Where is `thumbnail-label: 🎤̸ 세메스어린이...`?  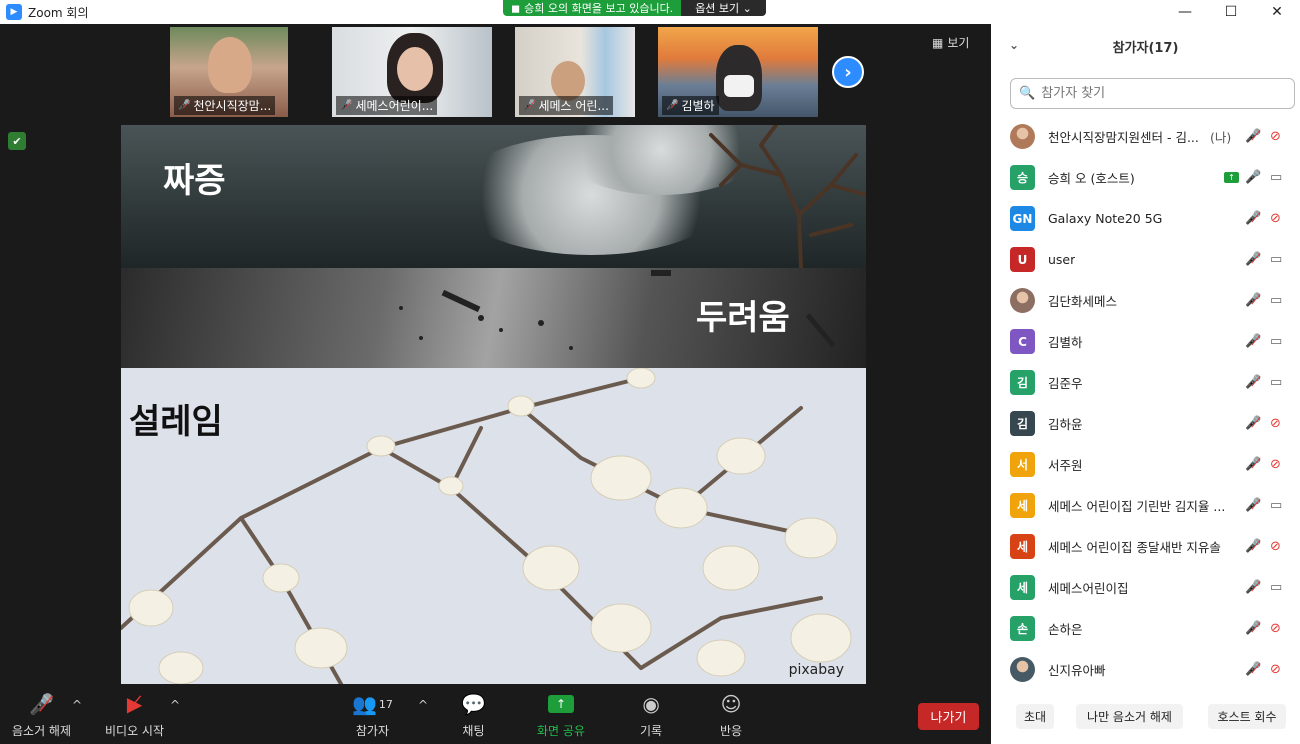 thumbnail-label: 🎤̸ 세메스어린이... is located at coordinates (387, 105).